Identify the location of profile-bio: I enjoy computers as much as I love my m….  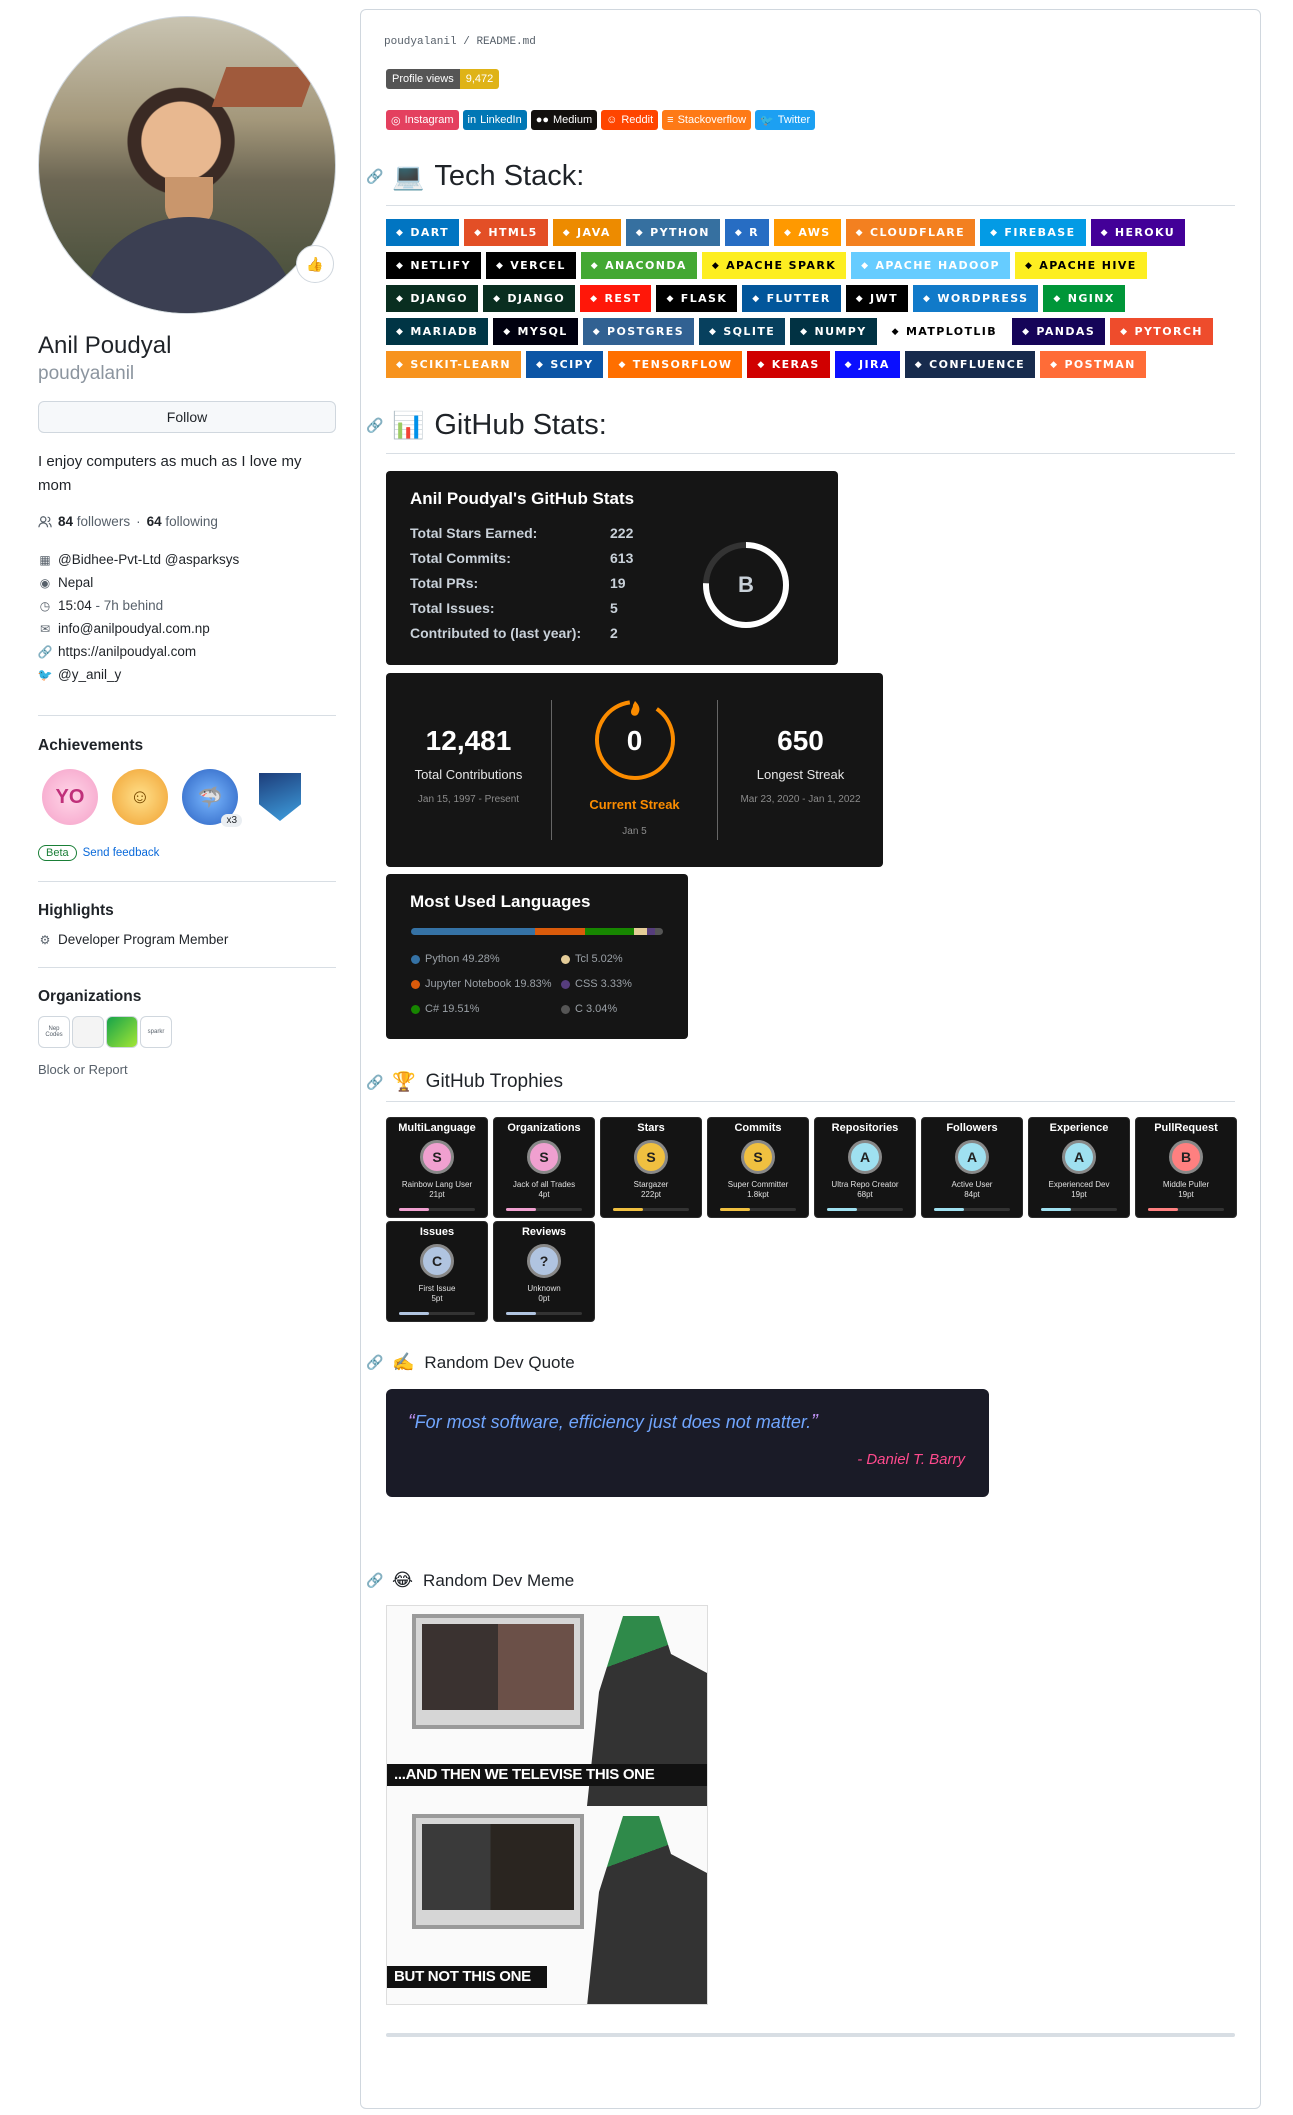
(170, 473).